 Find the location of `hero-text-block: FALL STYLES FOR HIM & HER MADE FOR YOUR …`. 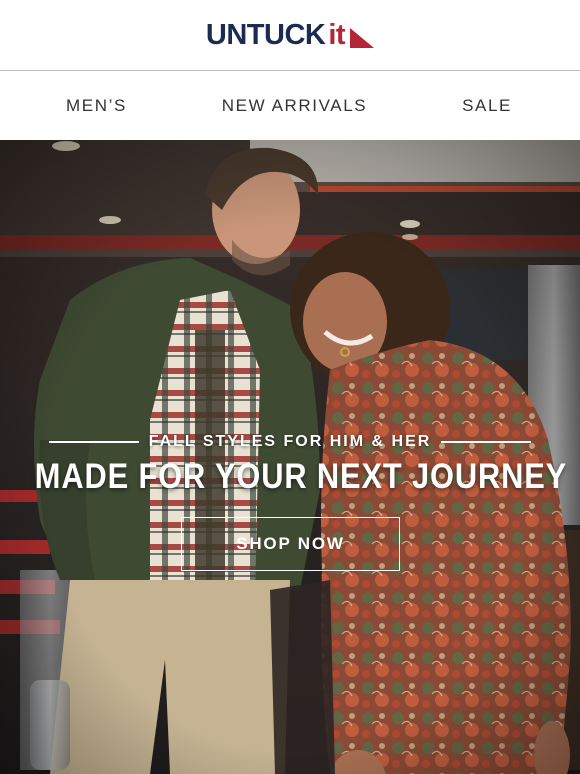

hero-text-block: FALL STYLES FOR HIM & HER MADE FOR YOUR … is located at coordinates (290, 465).